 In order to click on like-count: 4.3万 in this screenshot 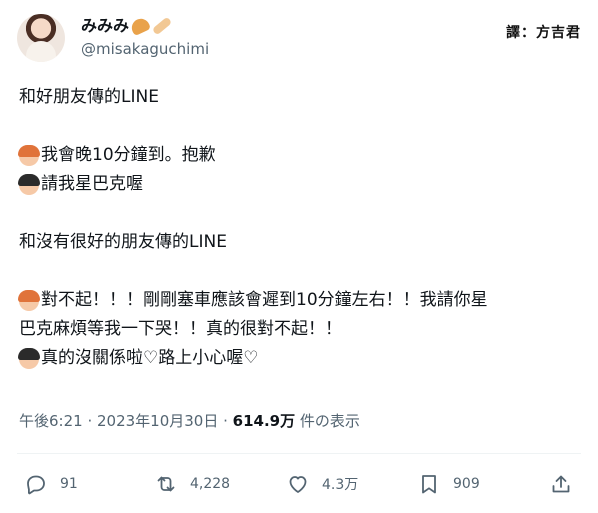, I will do `click(340, 485)`.